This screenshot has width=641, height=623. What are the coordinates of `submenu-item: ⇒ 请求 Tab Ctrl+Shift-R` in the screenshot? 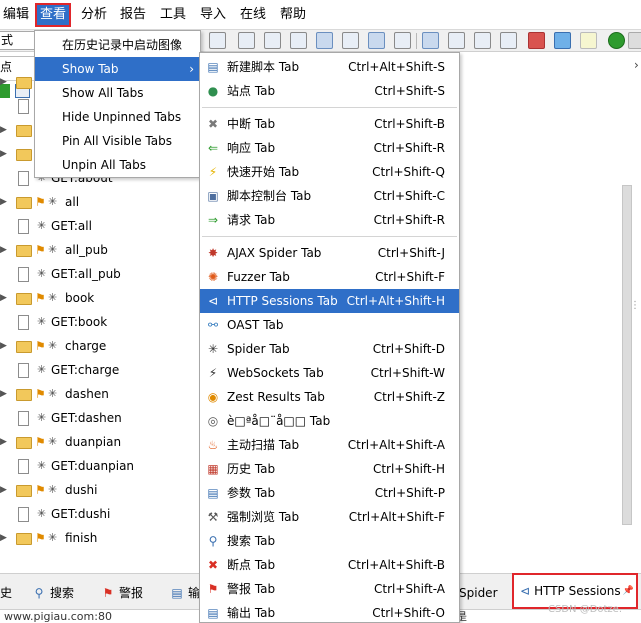 It's located at (329, 220).